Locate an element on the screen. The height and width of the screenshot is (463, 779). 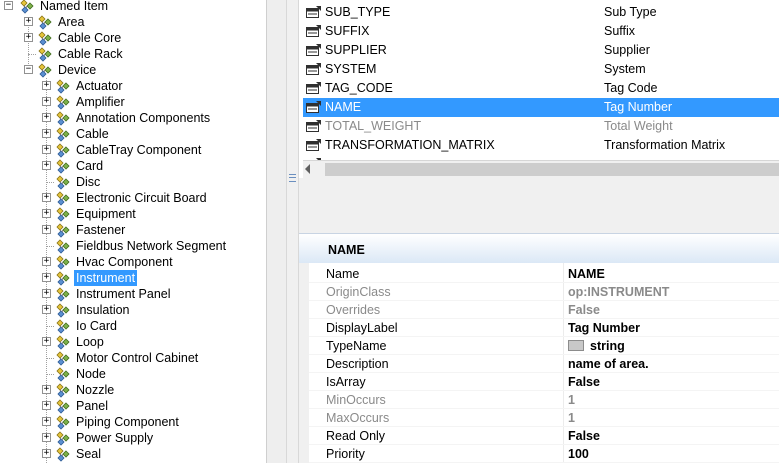
splitter-grip-icon is located at coordinates (292, 178).